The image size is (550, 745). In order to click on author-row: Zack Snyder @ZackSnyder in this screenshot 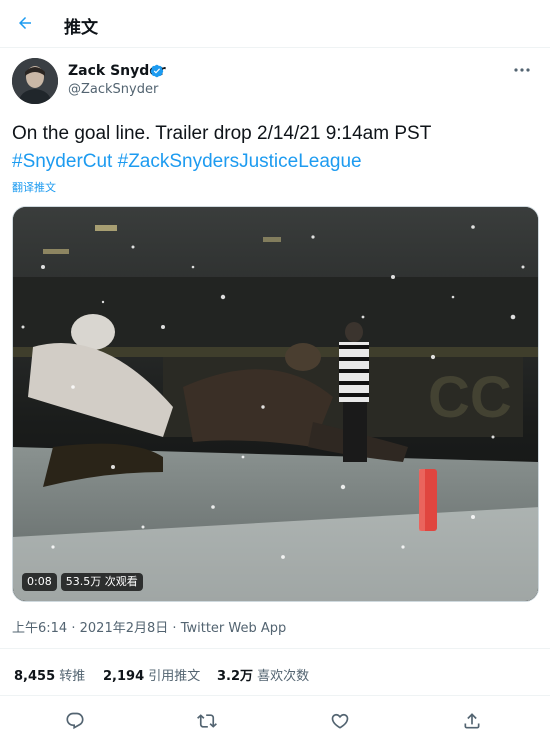, I will do `click(275, 83)`.